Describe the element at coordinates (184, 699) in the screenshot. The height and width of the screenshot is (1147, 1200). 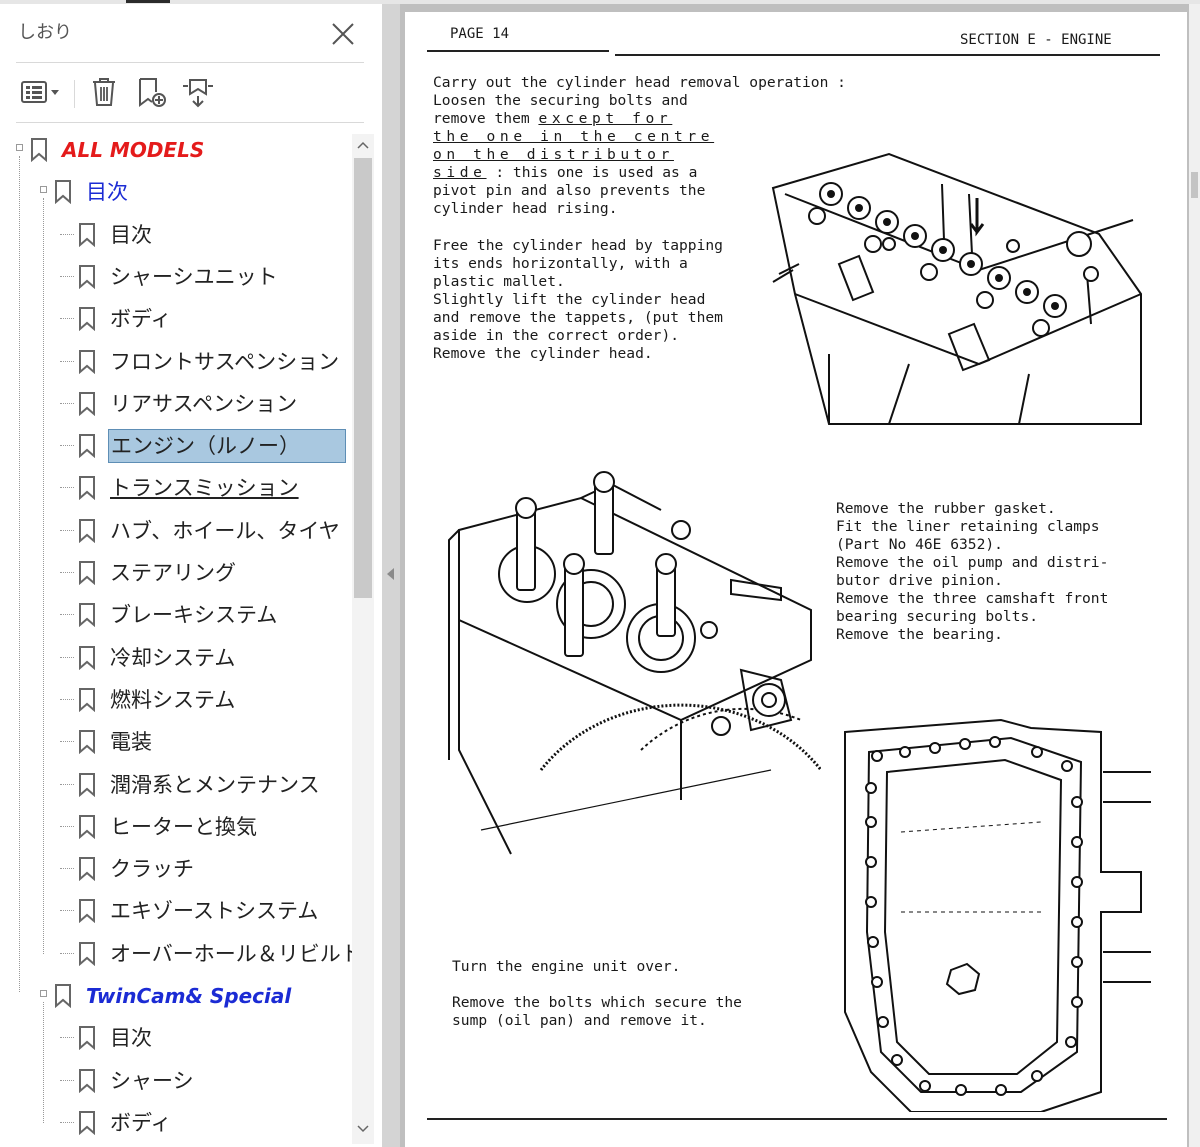
I see `bookmark-item: 燃料システム` at that location.